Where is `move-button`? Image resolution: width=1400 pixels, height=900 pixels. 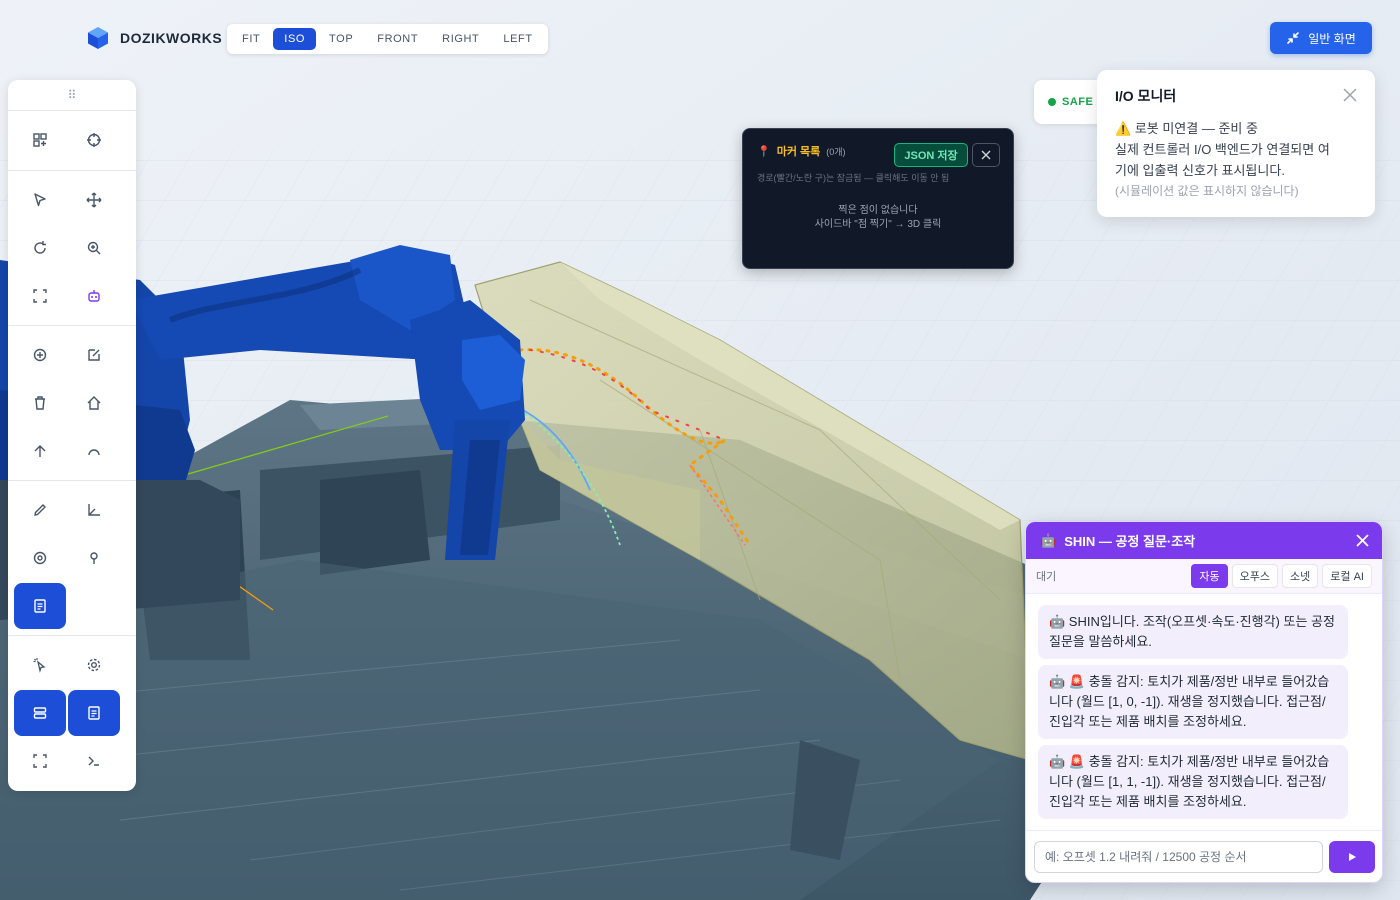
move-button is located at coordinates (94, 200).